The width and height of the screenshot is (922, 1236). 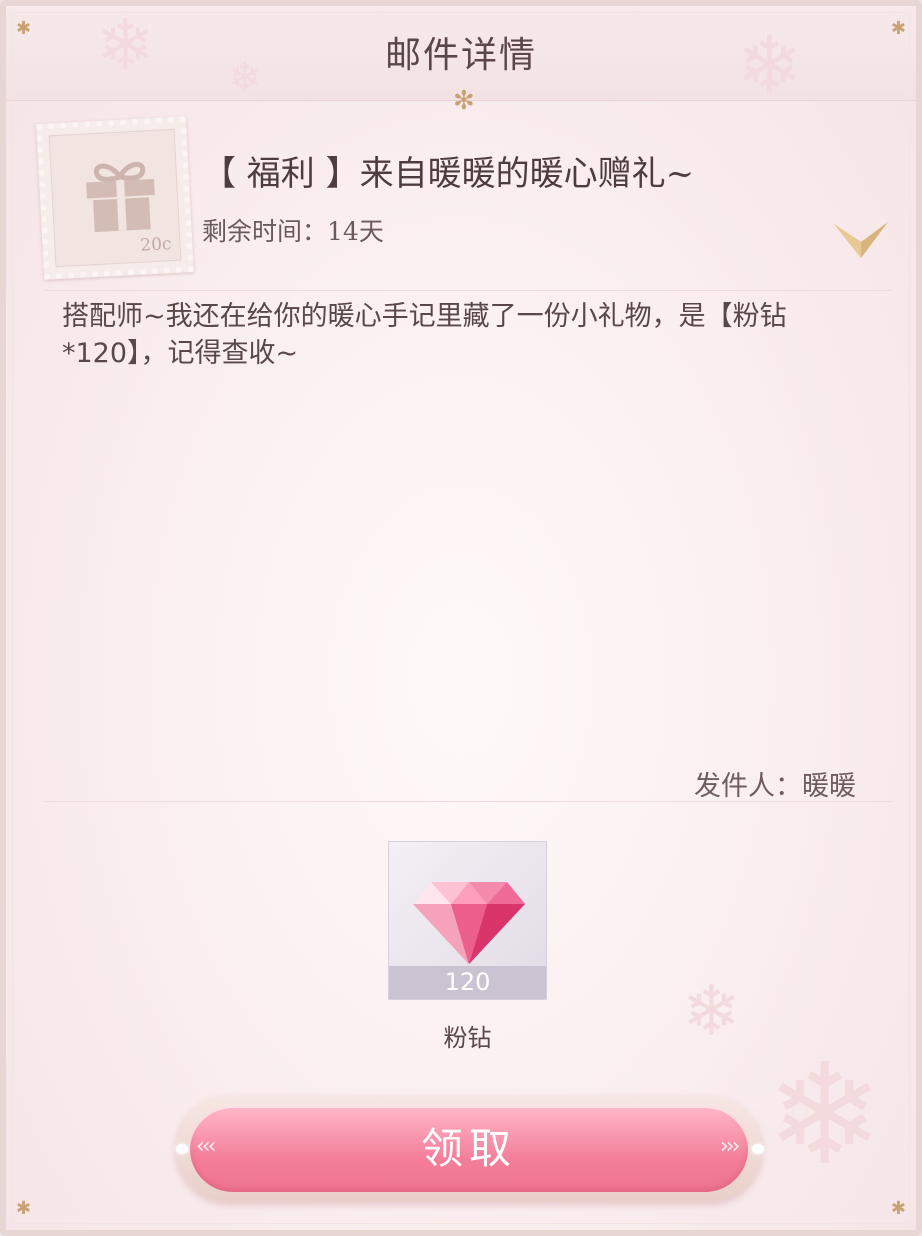 I want to click on pink-diamond-icon, so click(x=469, y=923).